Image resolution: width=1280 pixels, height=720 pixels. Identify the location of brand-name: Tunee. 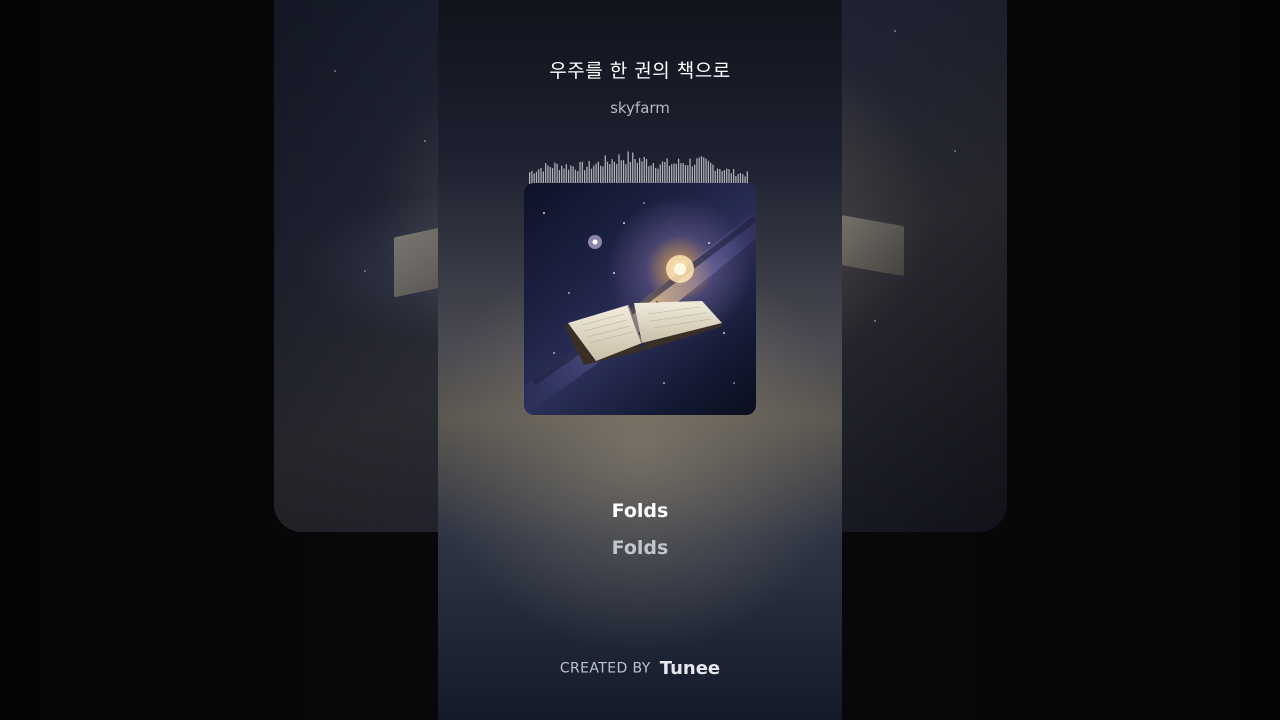
(690, 668).